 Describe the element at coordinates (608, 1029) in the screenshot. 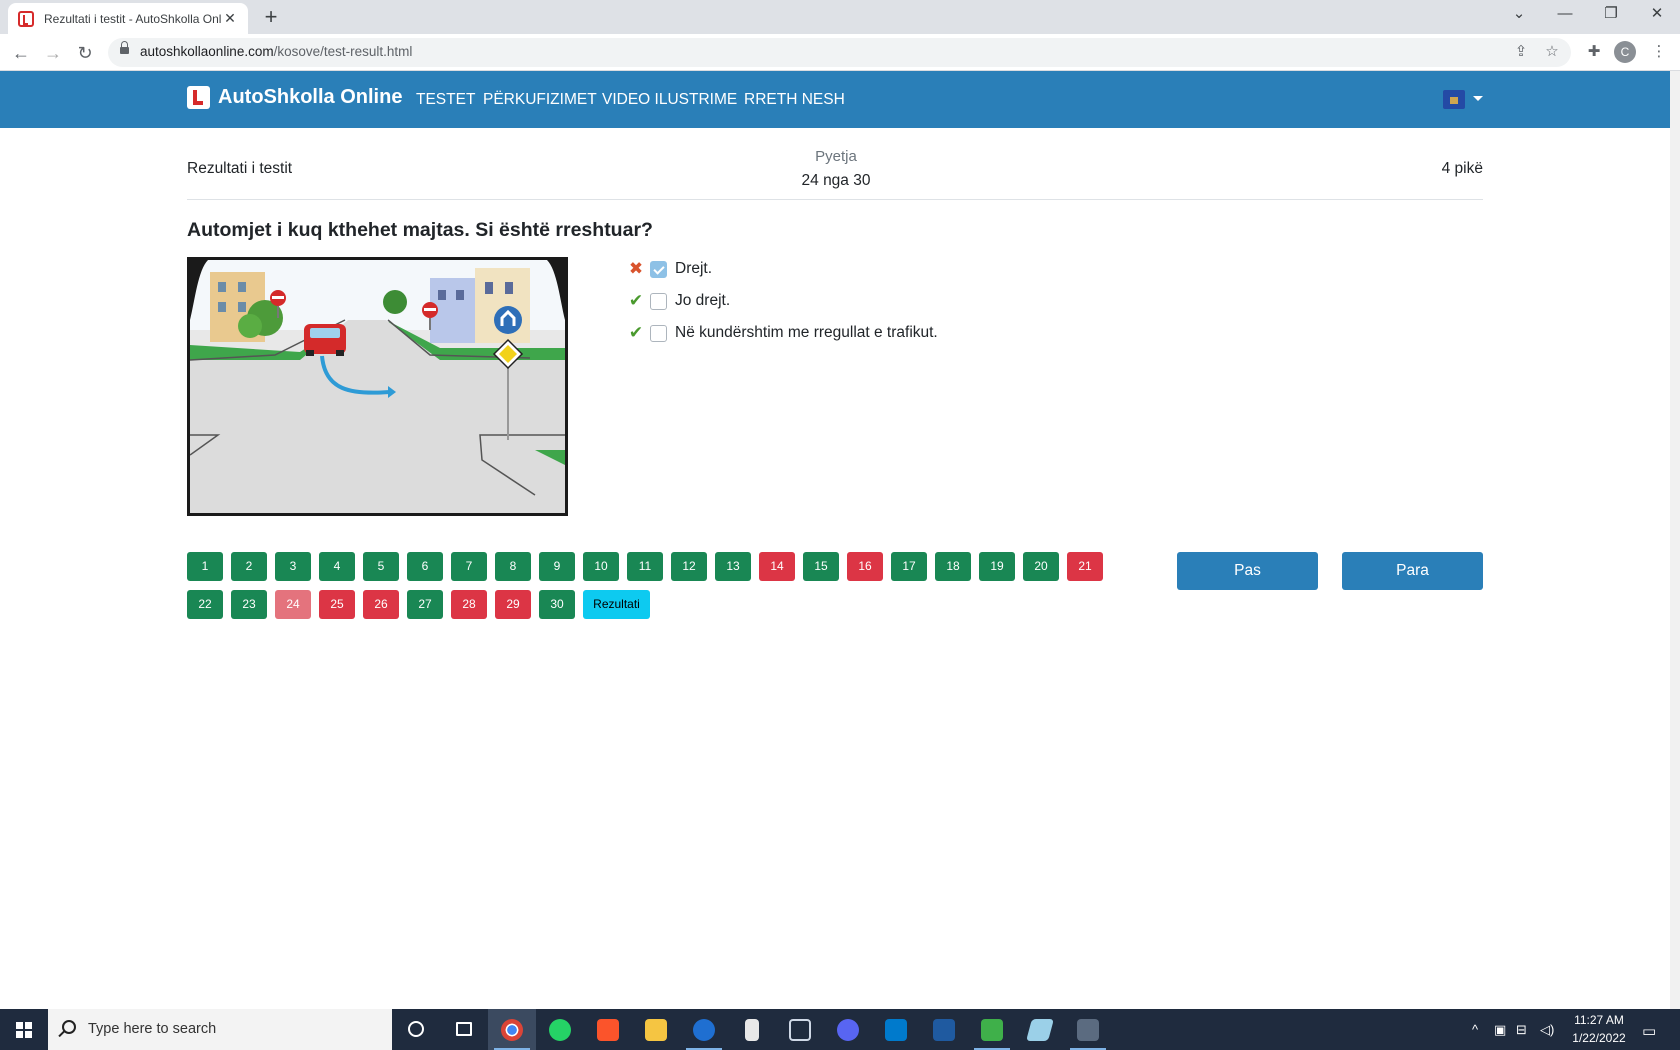

I see `brave-icon` at that location.